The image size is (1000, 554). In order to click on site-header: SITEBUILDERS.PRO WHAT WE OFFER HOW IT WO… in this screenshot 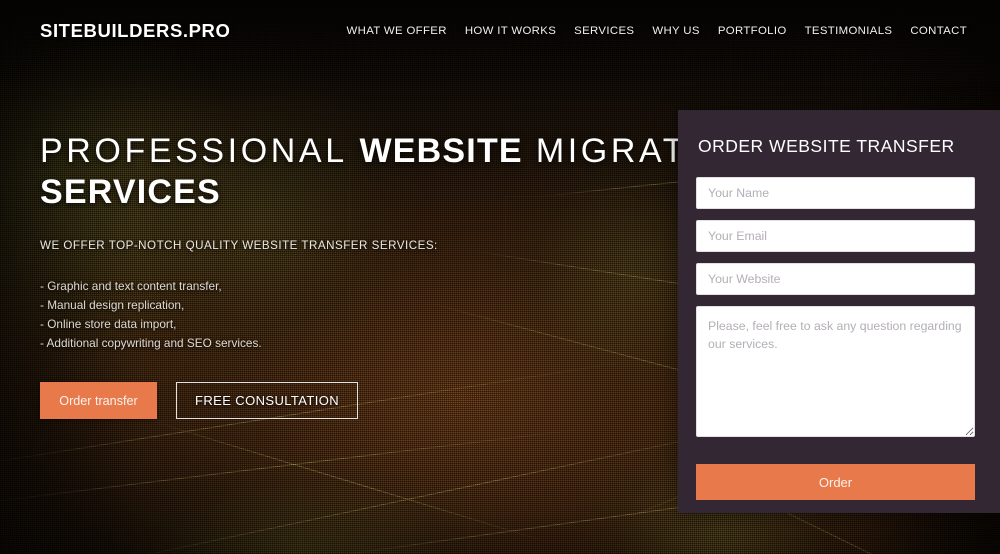, I will do `click(500, 31)`.